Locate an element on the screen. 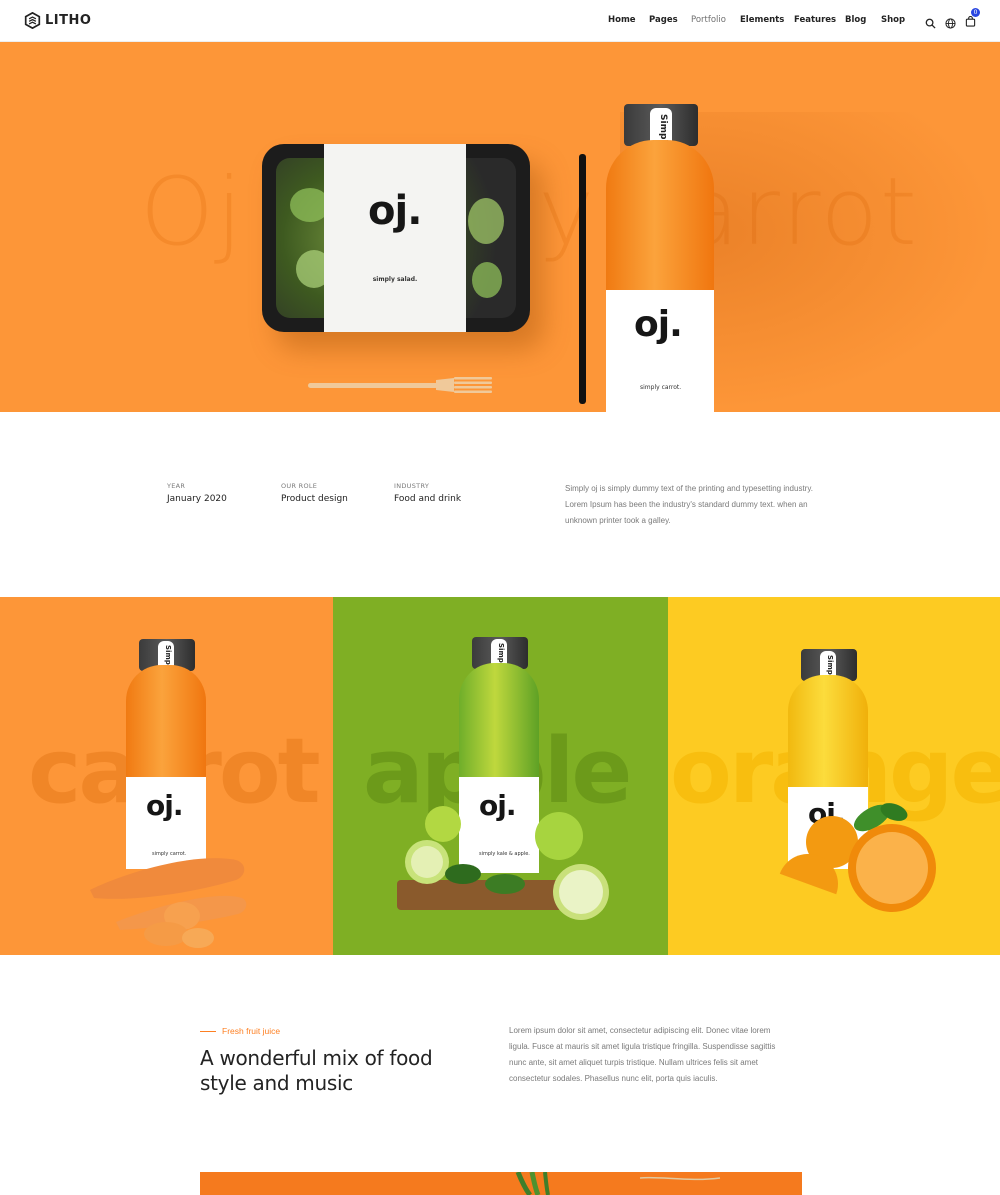 The height and width of the screenshot is (1195, 1000). oranges-image is located at coordinates (857, 857).